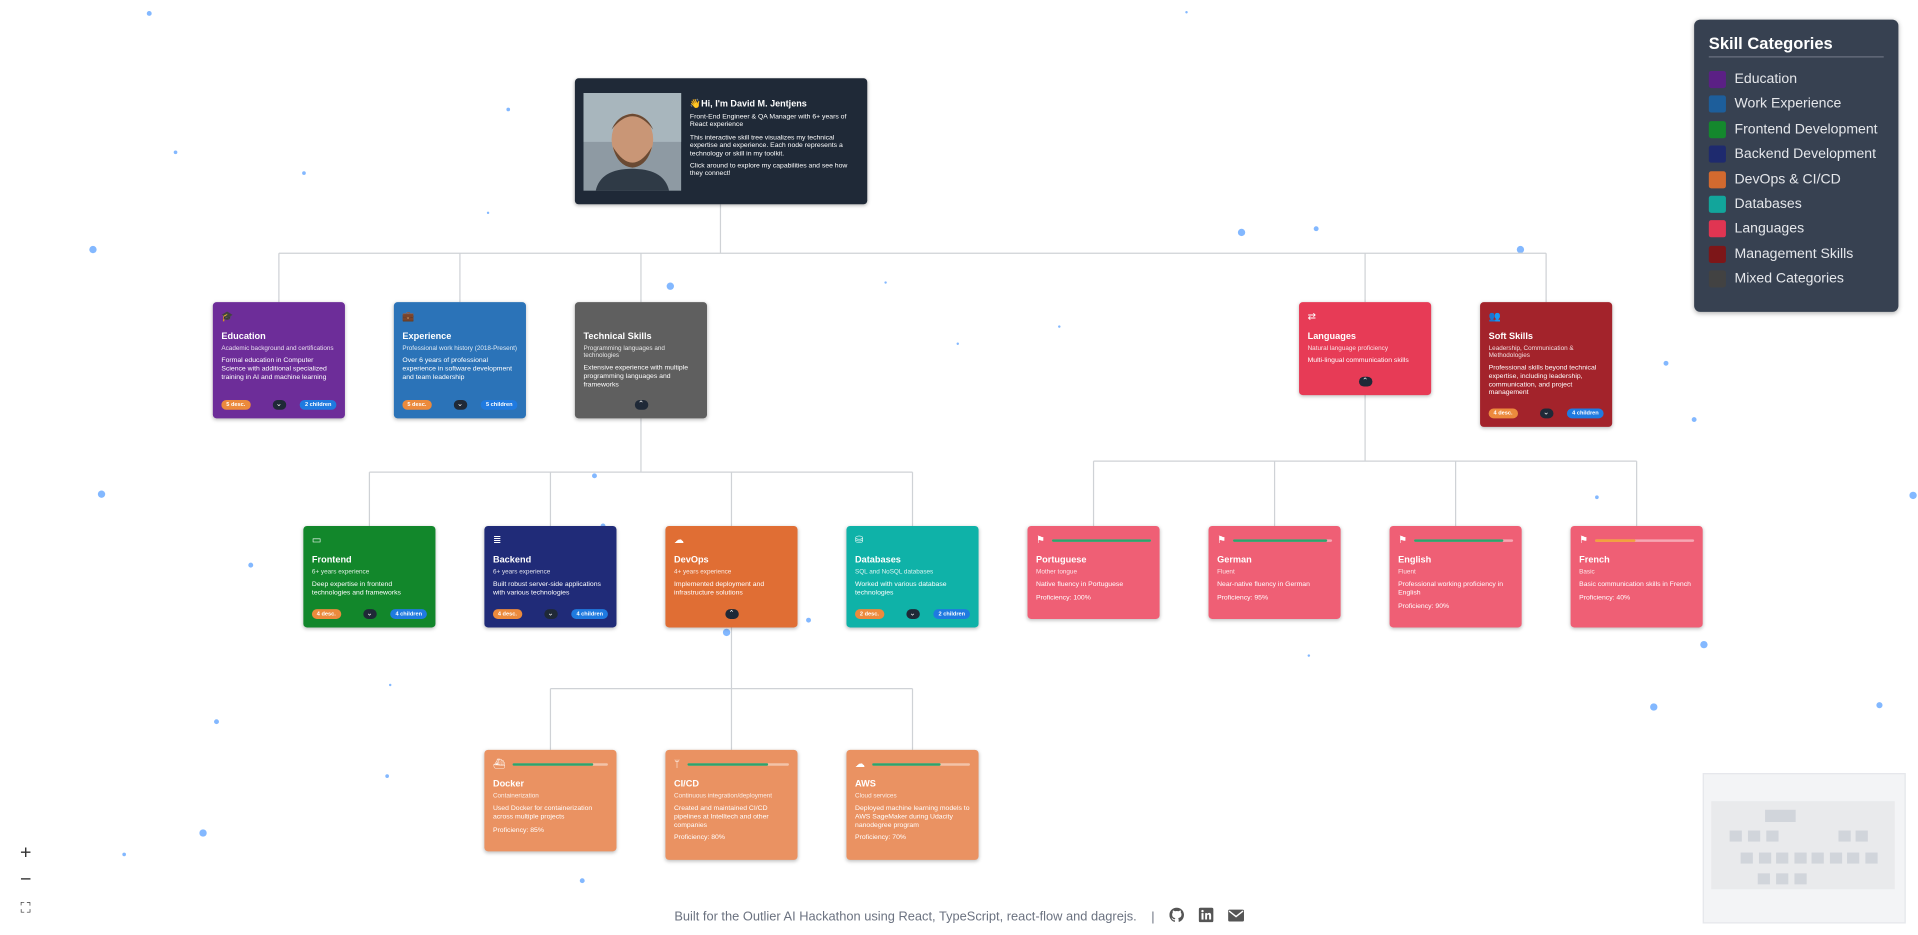 The width and height of the screenshot is (1918, 935). I want to click on node-title: Technical Skills, so click(617, 336).